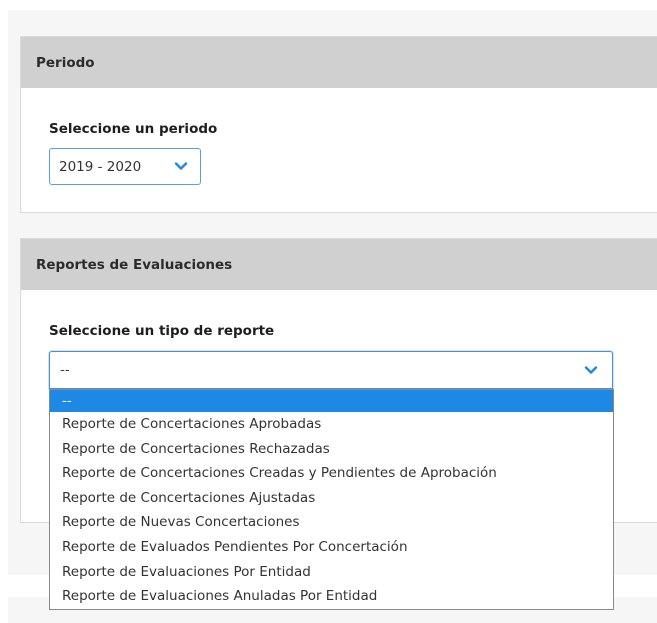 The image size is (657, 623). What do you see at coordinates (339, 264) in the screenshot?
I see `reportes-card-header: Reportes de Evaluaciones` at bounding box center [339, 264].